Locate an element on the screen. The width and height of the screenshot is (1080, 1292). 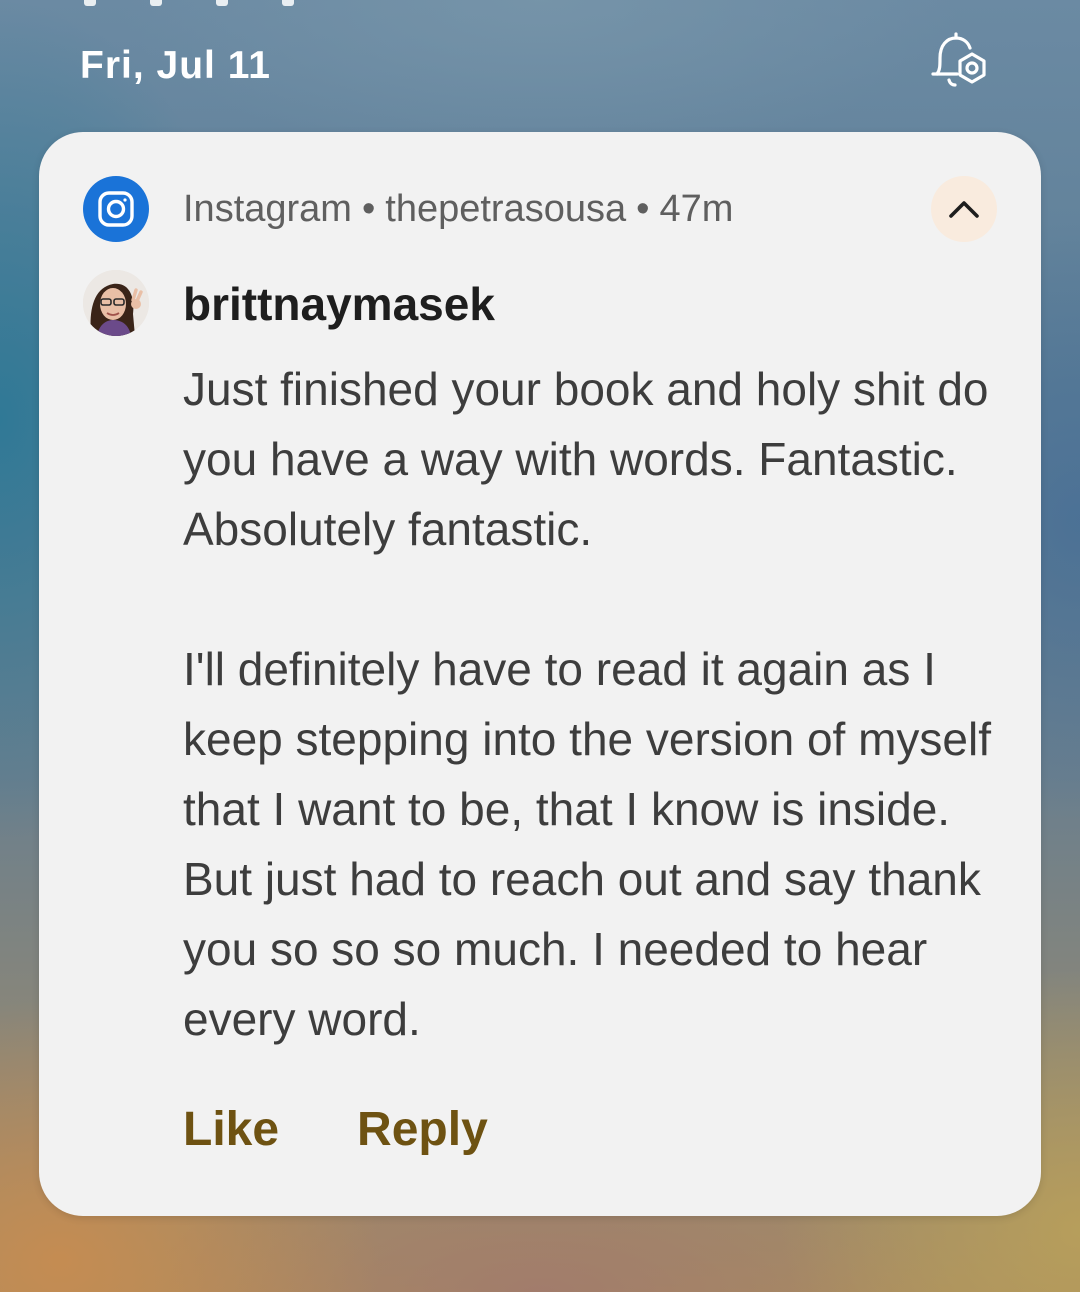
notification-header: Instagram • thepetrasousa • 47m is located at coordinates (458, 209).